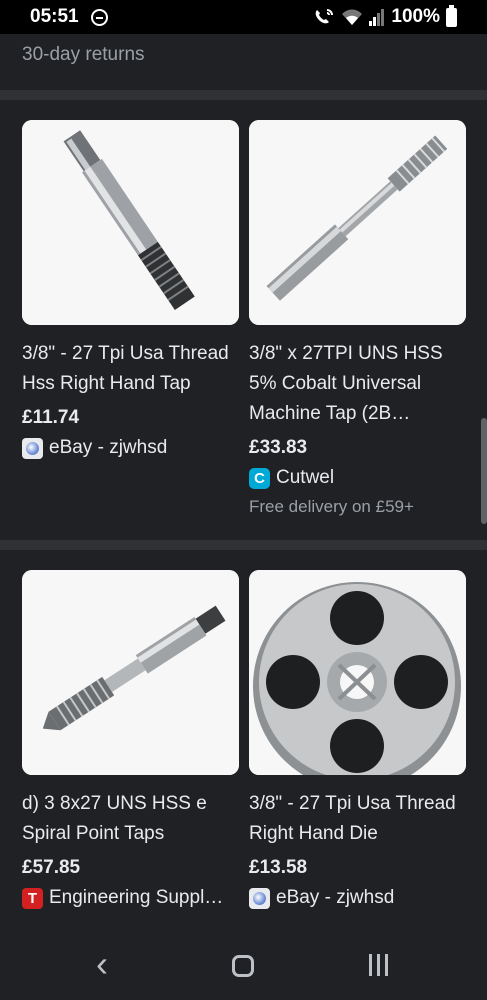 The image size is (487, 1000). What do you see at coordinates (102, 964) in the screenshot?
I see `back-icon: ‹` at bounding box center [102, 964].